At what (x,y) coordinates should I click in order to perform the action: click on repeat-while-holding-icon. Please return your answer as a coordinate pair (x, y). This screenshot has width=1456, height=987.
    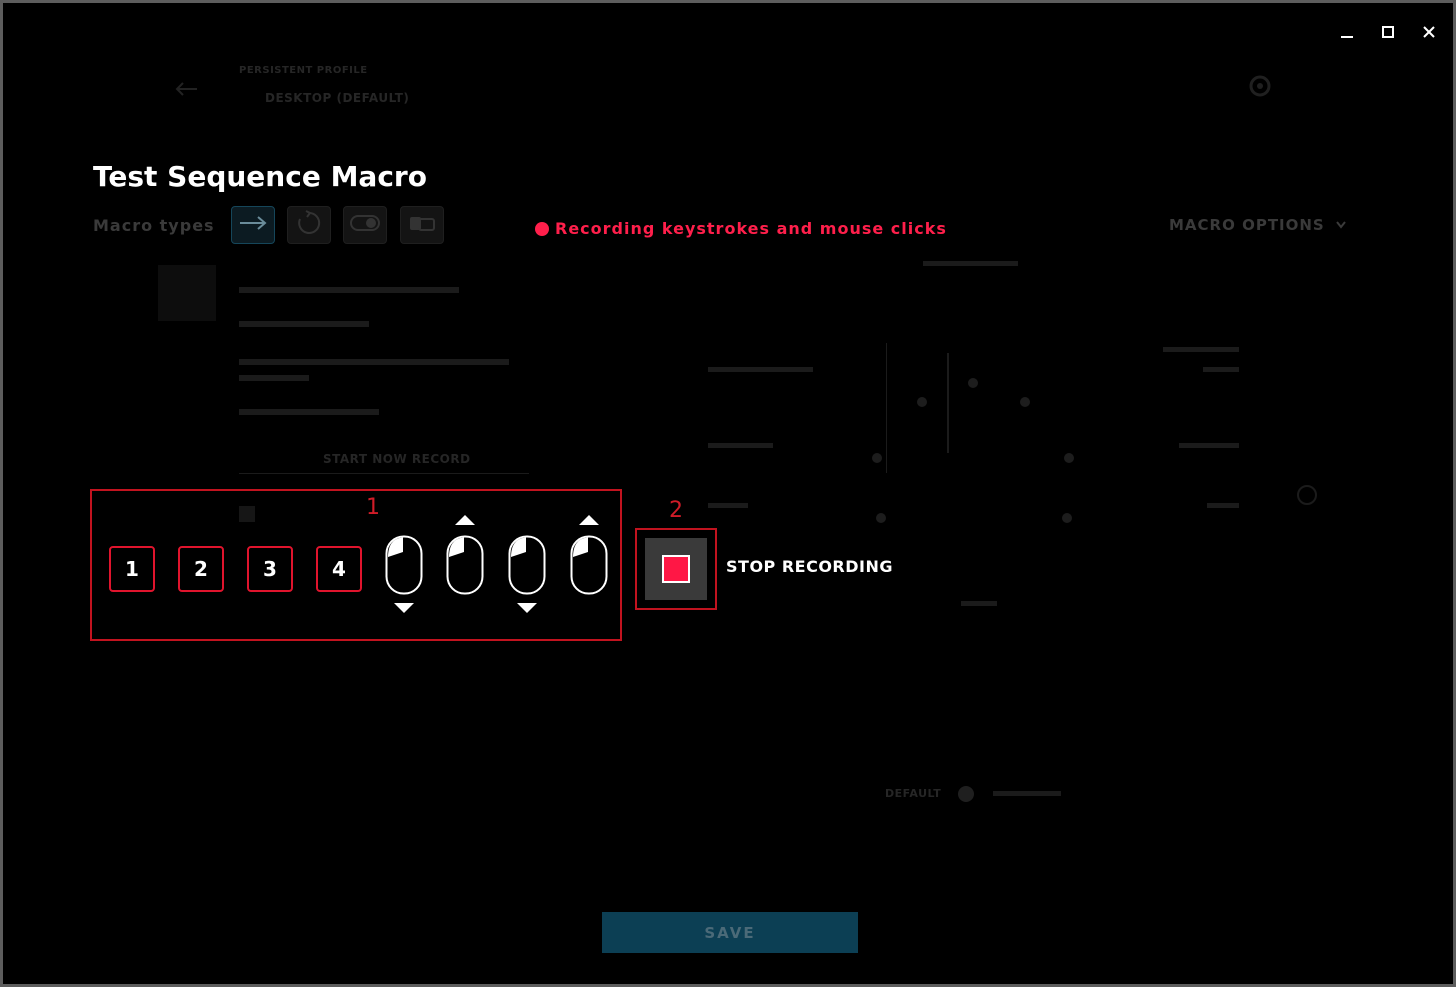
    Looking at the image, I should click on (309, 225).